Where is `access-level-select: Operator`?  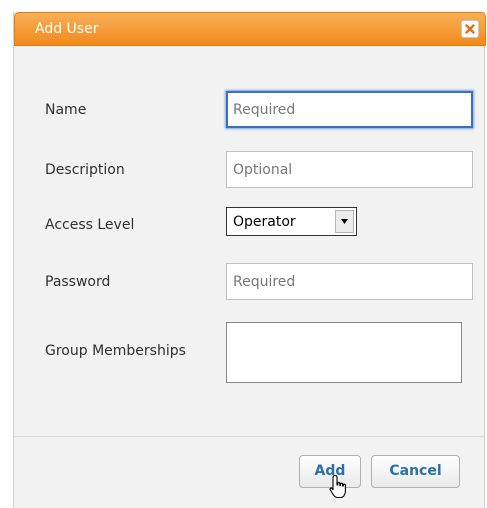 access-level-select: Operator is located at coordinates (291, 221).